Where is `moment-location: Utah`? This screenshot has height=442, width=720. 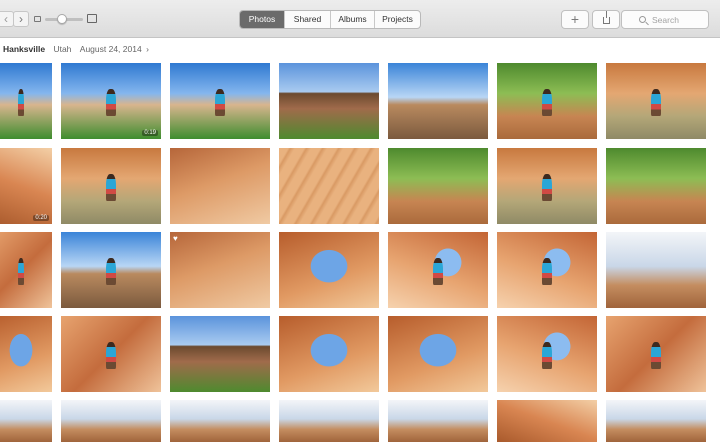
moment-location: Utah is located at coordinates (62, 49).